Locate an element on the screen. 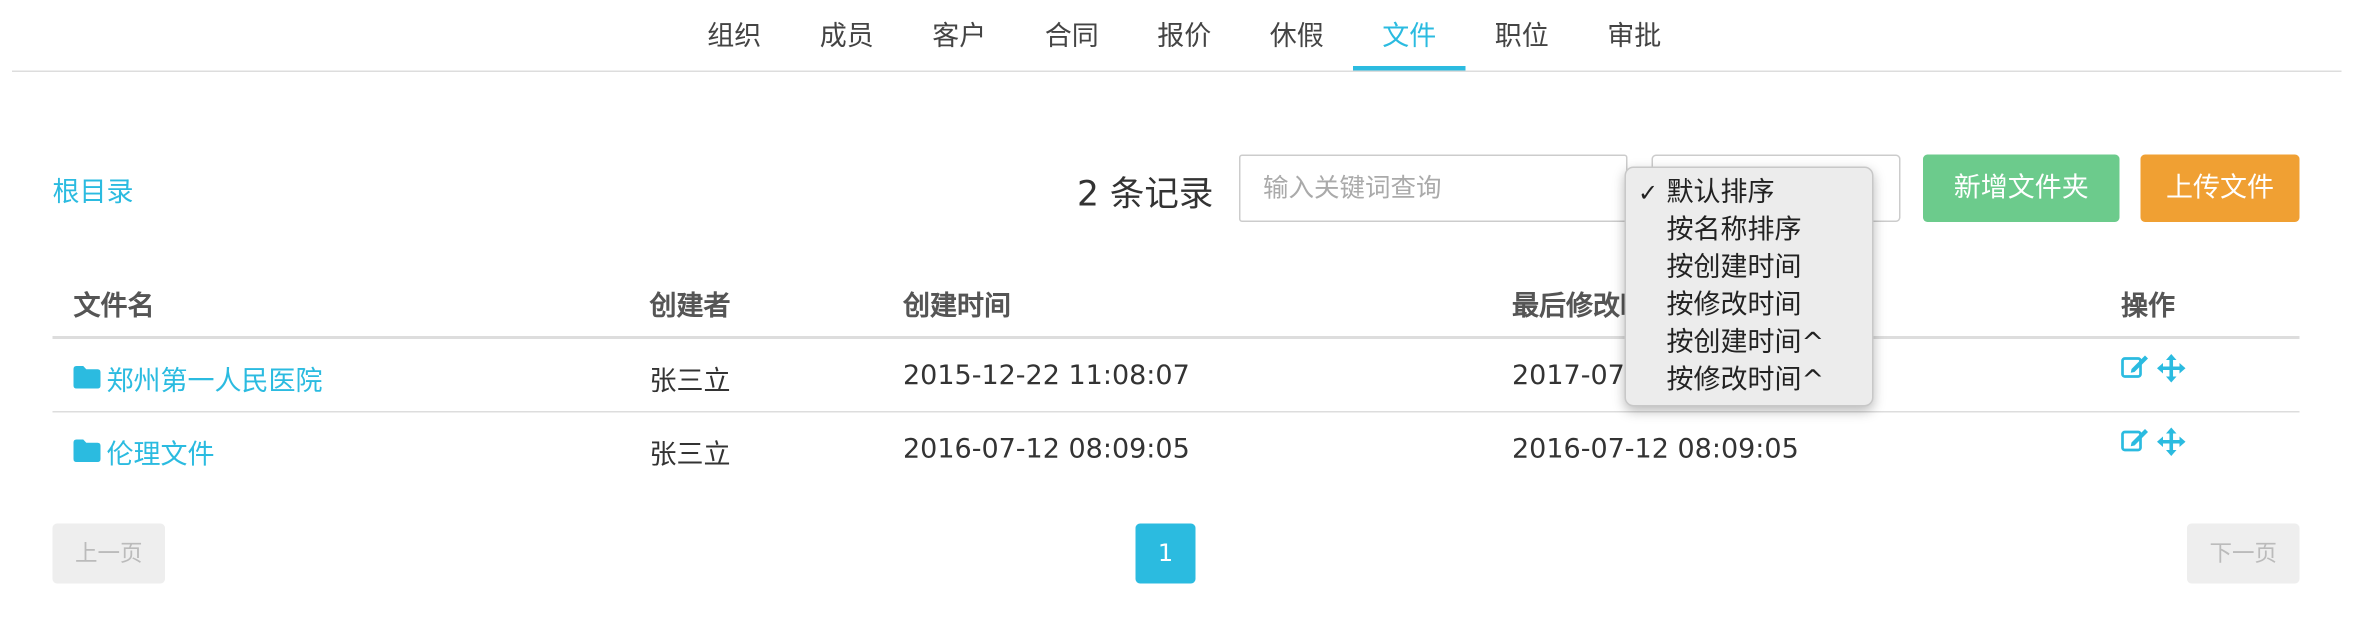 Image resolution: width=2354 pixels, height=629 pixels. header-filename: 文件名 is located at coordinates (114, 307).